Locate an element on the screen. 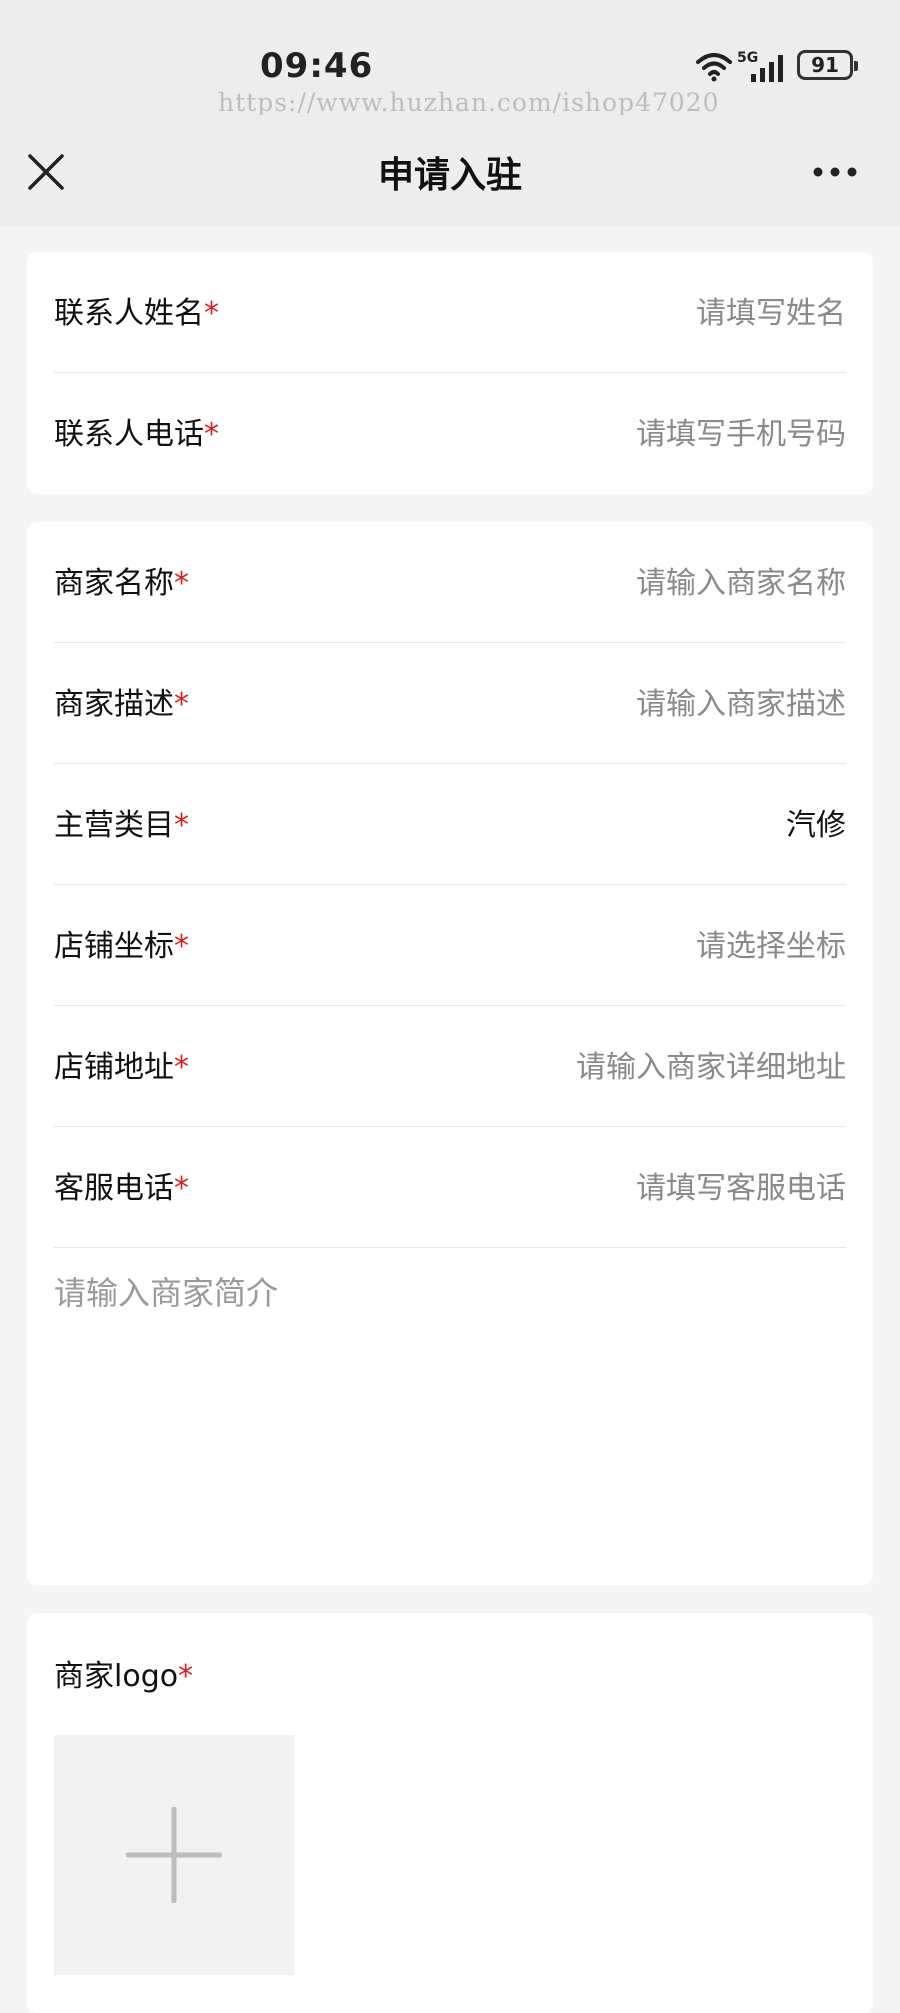 The width and height of the screenshot is (900, 2013). watermark: https://www.huzhan.com/ishop47020 is located at coordinates (469, 102).